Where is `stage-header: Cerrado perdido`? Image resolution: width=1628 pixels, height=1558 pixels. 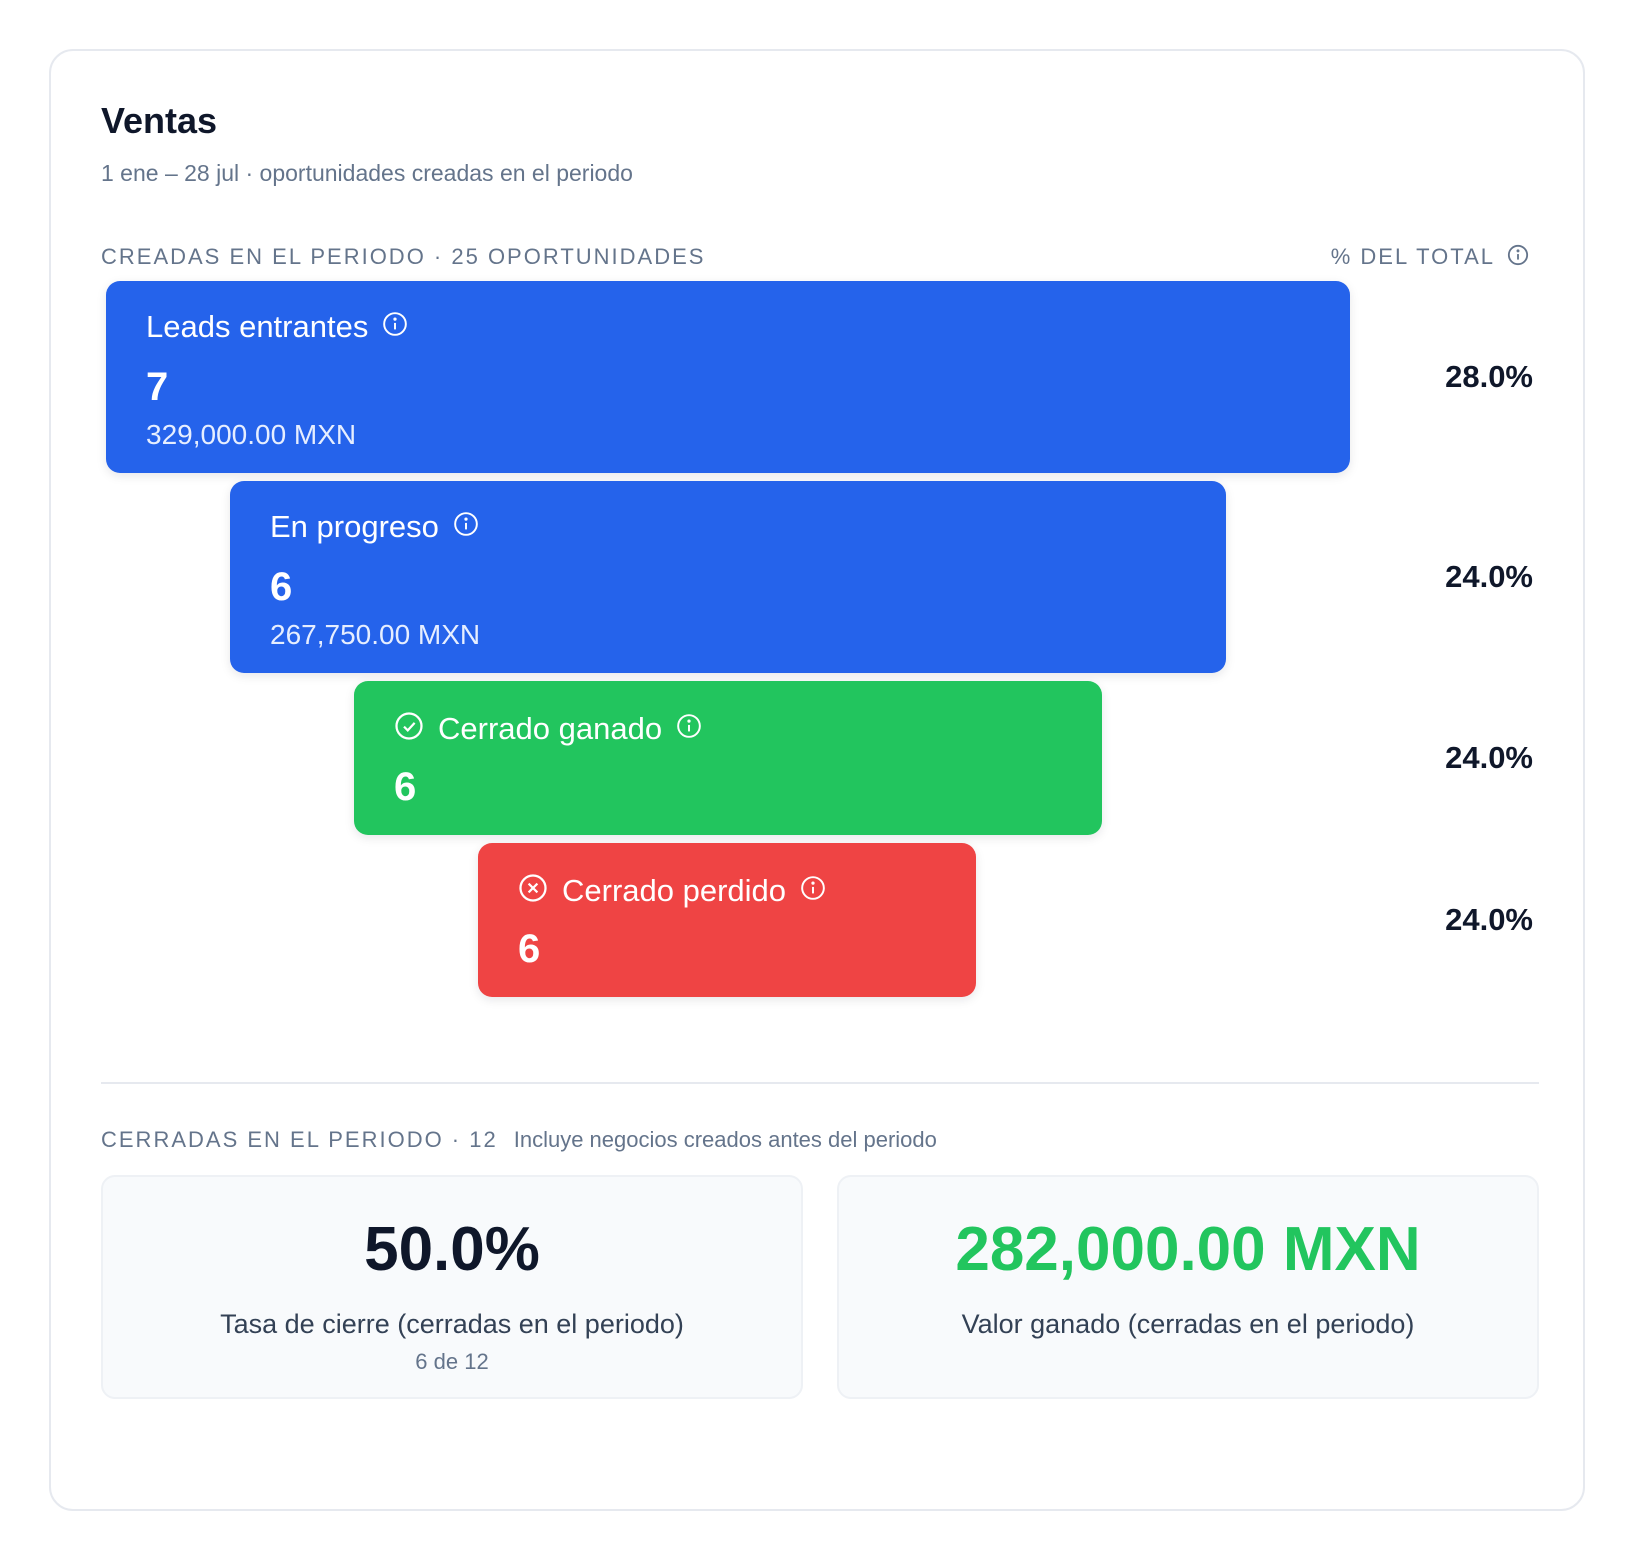 stage-header: Cerrado perdido is located at coordinates (672, 890).